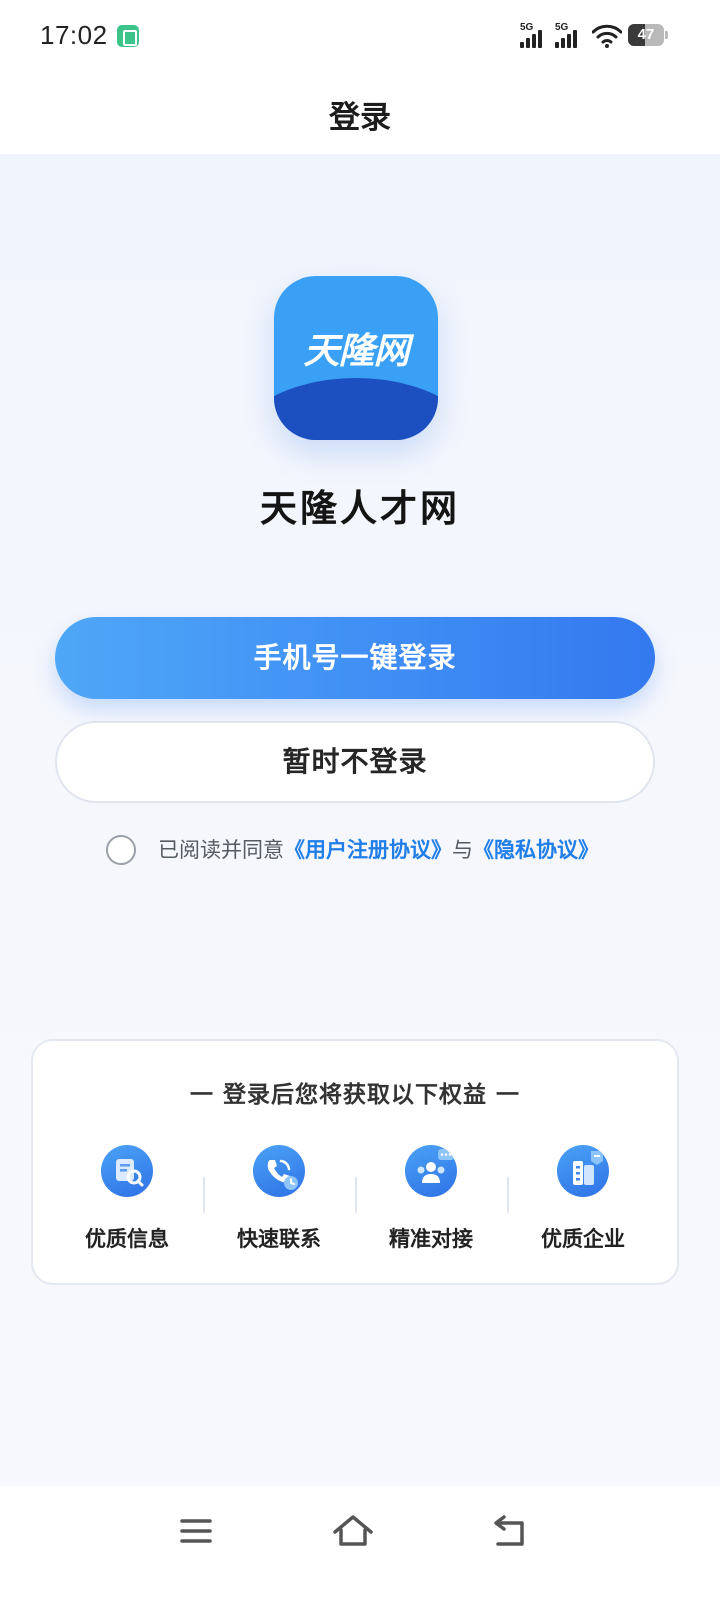  Describe the element at coordinates (128, 36) in the screenshot. I see `app-notification-icon` at that location.